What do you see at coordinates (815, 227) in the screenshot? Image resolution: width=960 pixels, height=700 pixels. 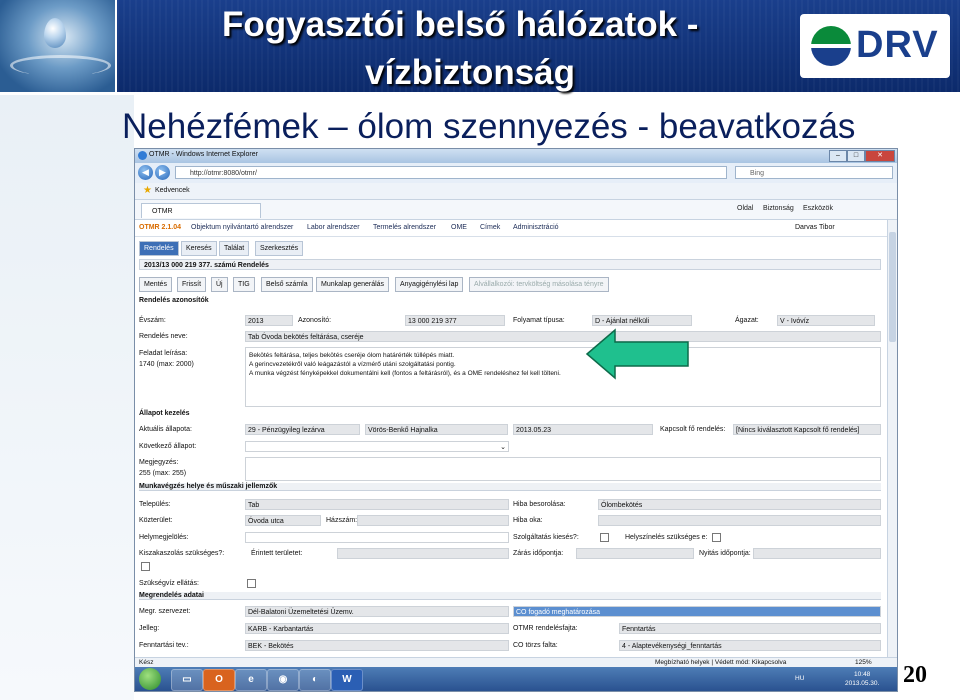 I see `user-name: Darvas Tibor` at bounding box center [815, 227].